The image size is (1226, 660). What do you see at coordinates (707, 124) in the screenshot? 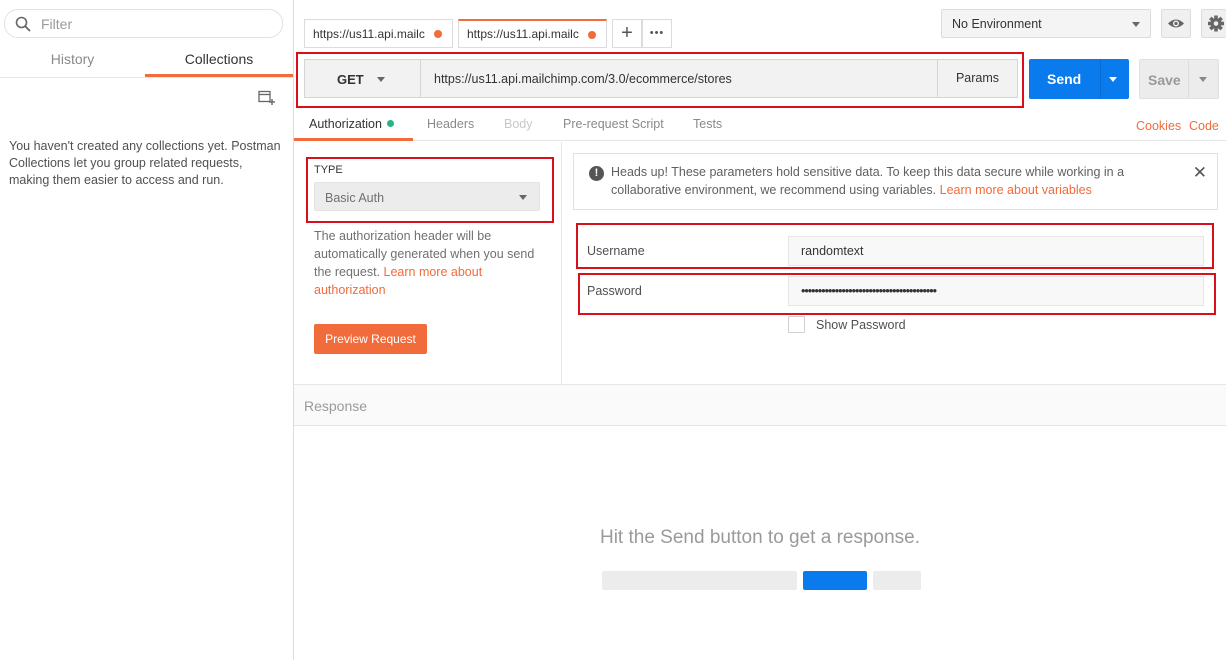
I see `tab-tests: Tests` at bounding box center [707, 124].